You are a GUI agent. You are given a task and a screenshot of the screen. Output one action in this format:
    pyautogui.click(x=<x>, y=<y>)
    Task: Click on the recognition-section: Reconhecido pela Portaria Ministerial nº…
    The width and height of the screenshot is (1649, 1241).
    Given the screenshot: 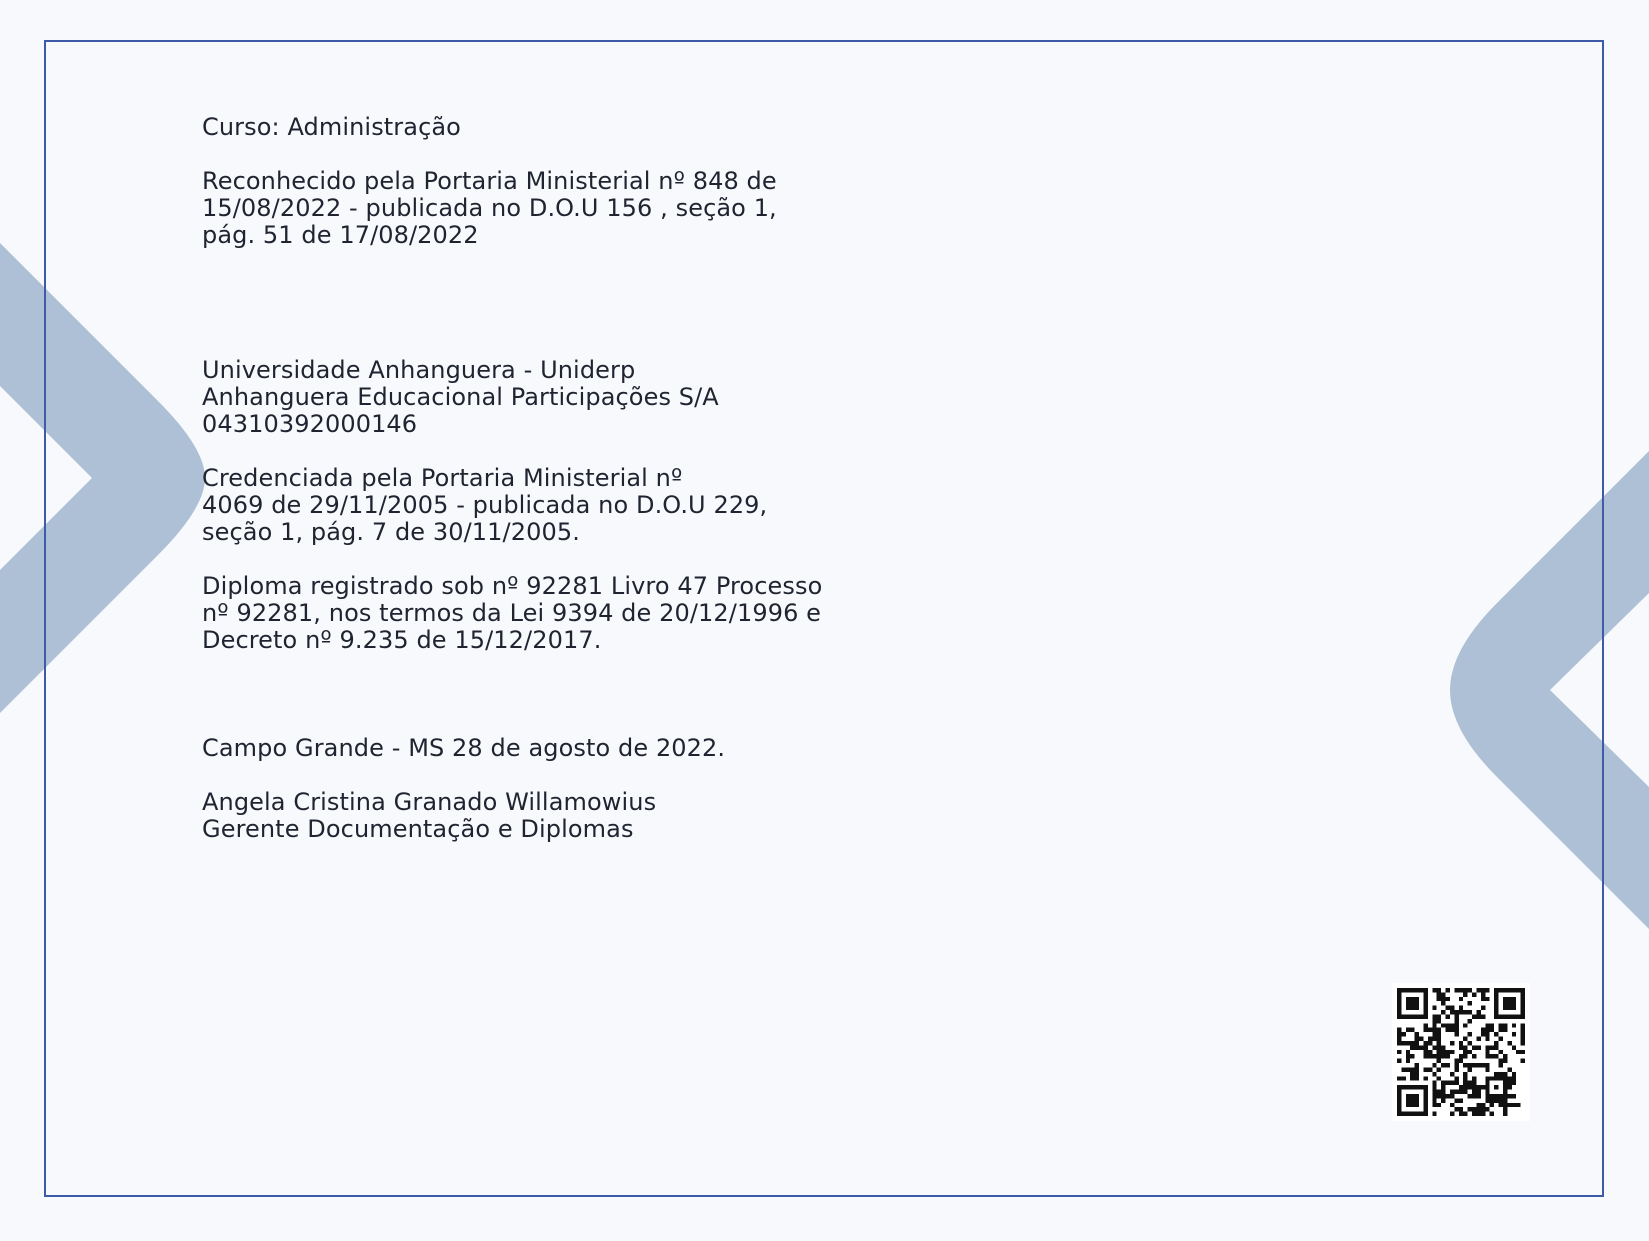 What is the action you would take?
    pyautogui.click(x=562, y=208)
    